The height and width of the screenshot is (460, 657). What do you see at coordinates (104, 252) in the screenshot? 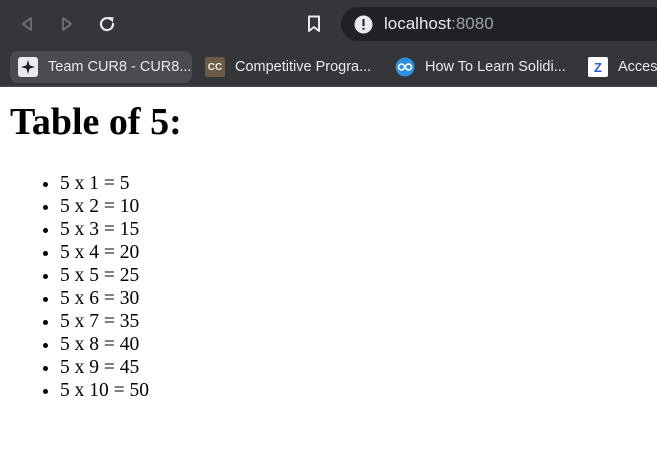
I see `list-item: 5 x 4 = 20` at bounding box center [104, 252].